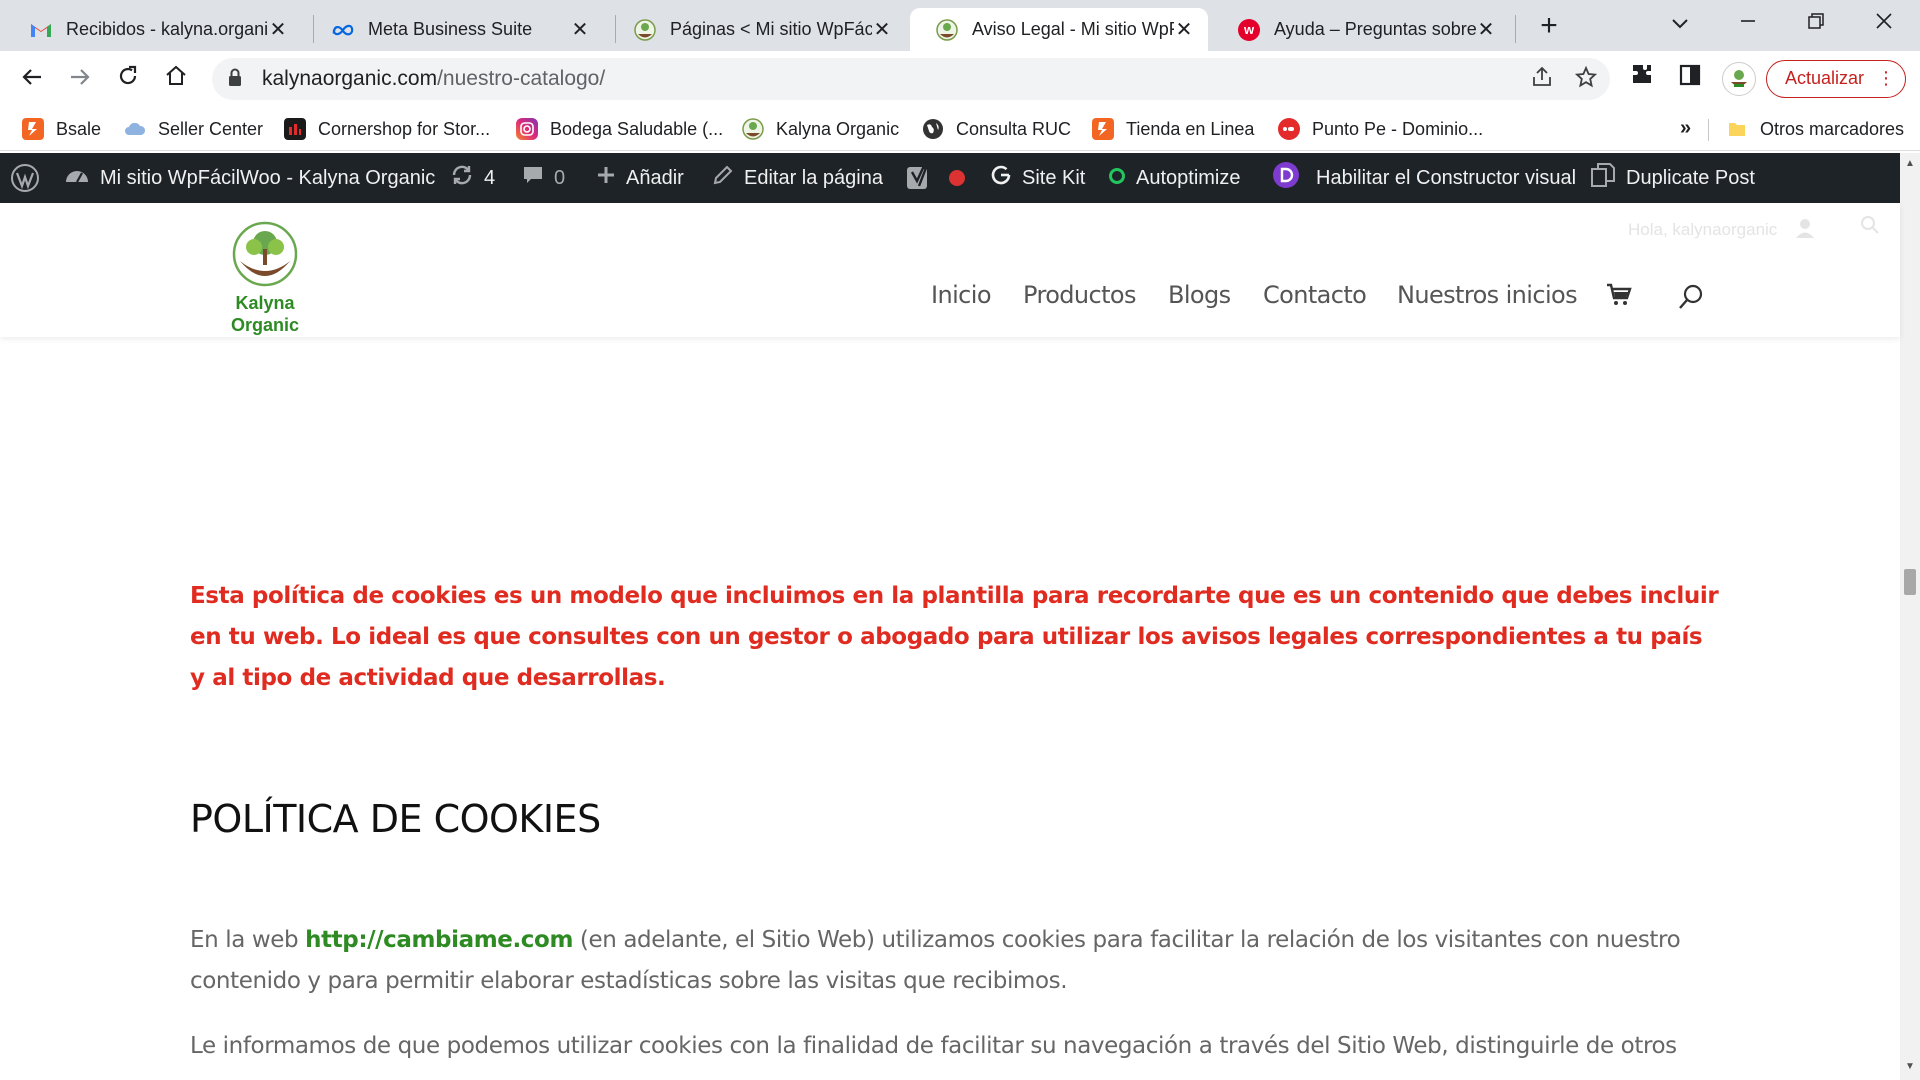  What do you see at coordinates (919, 178) in the screenshot?
I see `yoast-seo-icon` at bounding box center [919, 178].